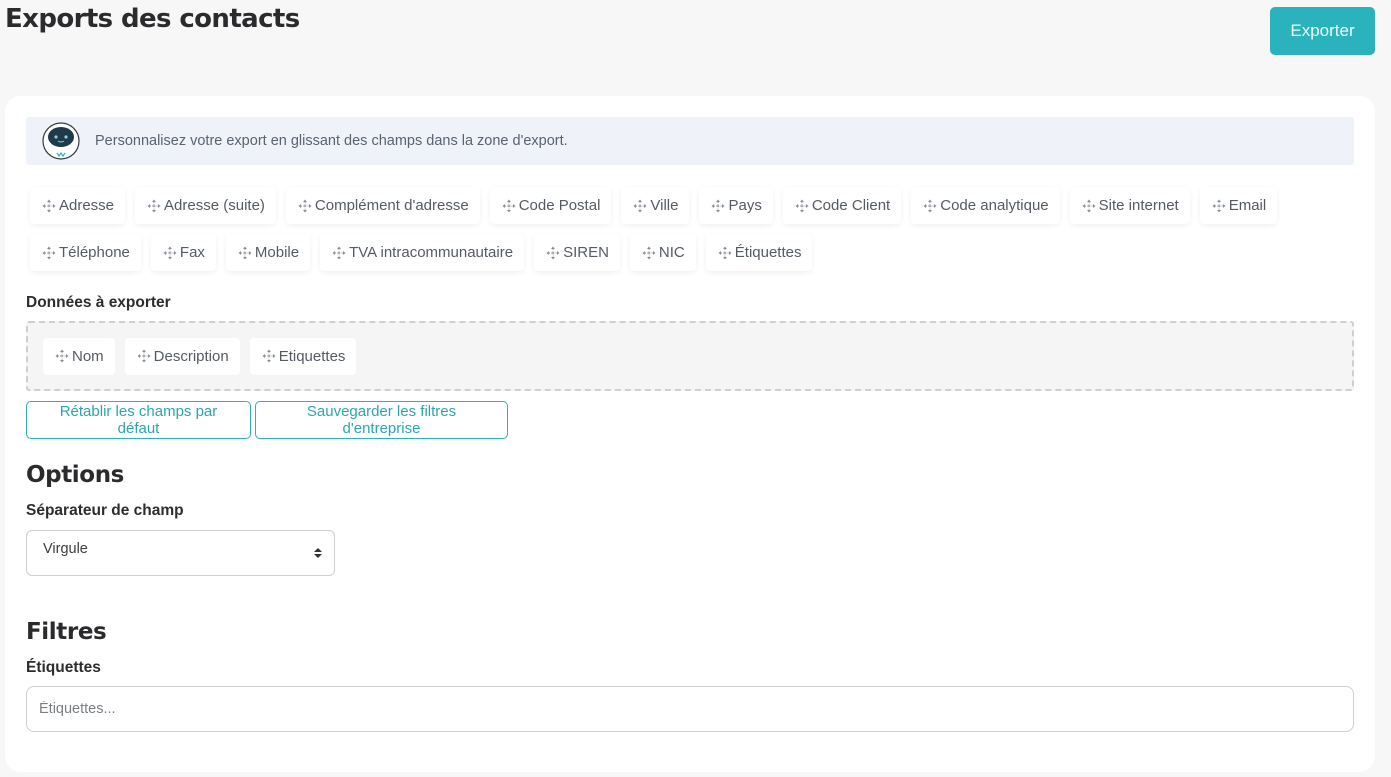 This screenshot has height=777, width=1391. What do you see at coordinates (768, 252) in the screenshot?
I see `field-chip-label: Étiquettes` at bounding box center [768, 252].